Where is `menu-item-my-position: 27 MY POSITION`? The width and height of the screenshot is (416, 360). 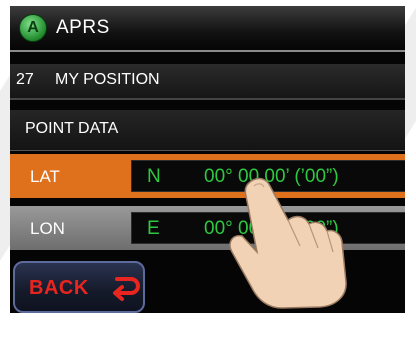 menu-item-my-position: 27 MY POSITION is located at coordinates (207, 82).